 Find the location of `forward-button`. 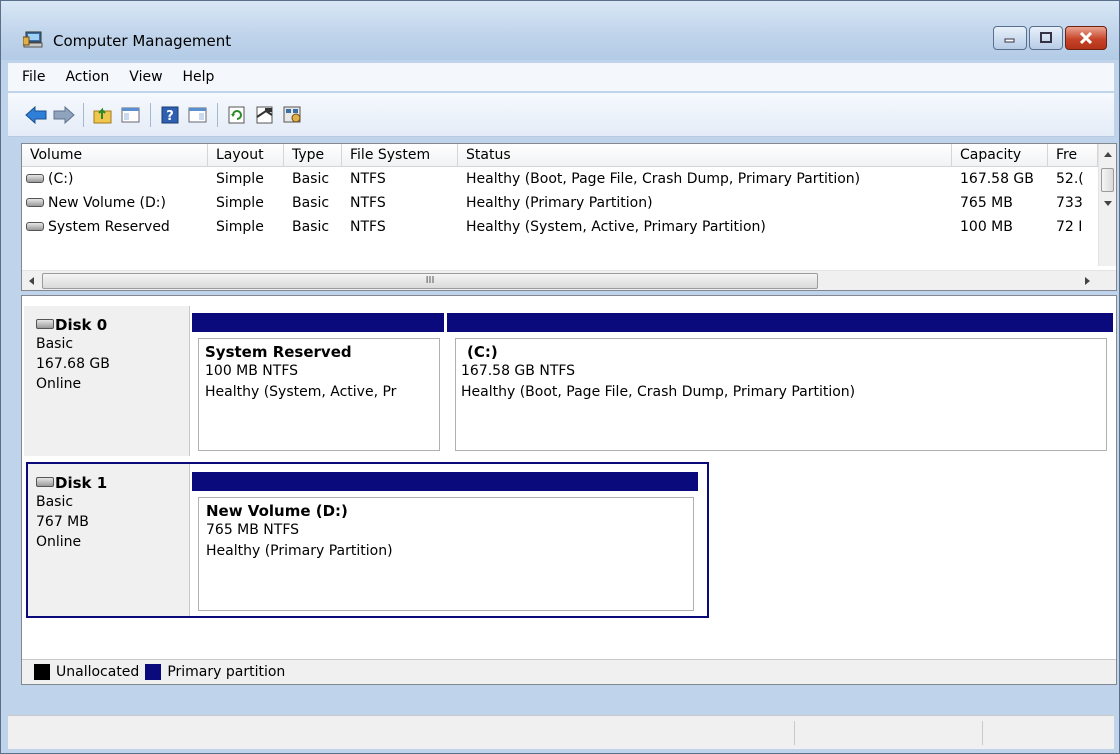

forward-button is located at coordinates (64, 115).